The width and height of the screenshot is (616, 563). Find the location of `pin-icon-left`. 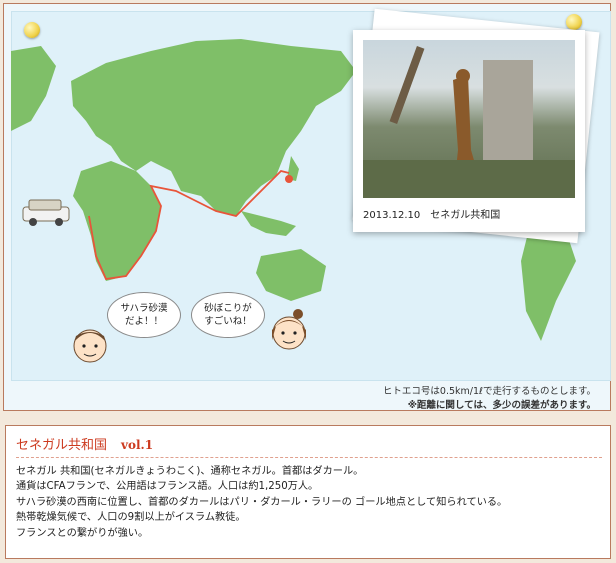

pin-icon-left is located at coordinates (32, 30).